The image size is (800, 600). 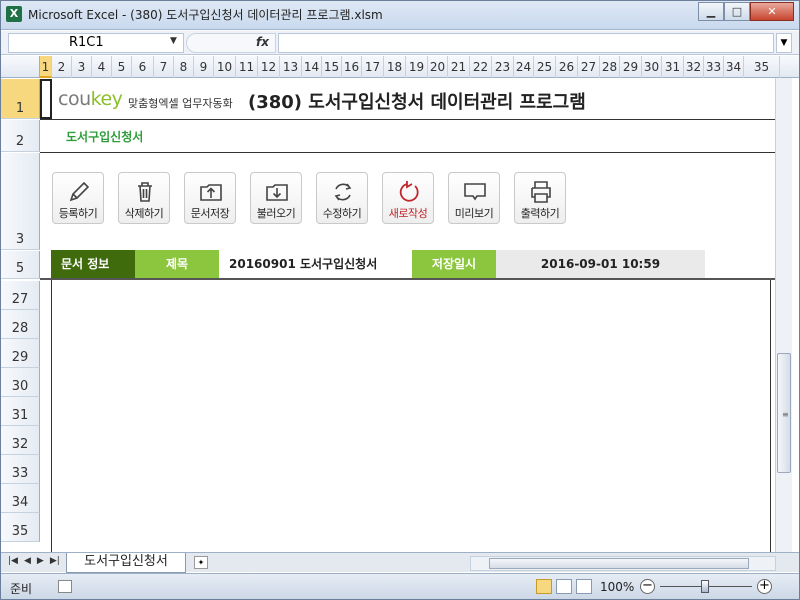 I want to click on column-header: 6, so click(x=143, y=67).